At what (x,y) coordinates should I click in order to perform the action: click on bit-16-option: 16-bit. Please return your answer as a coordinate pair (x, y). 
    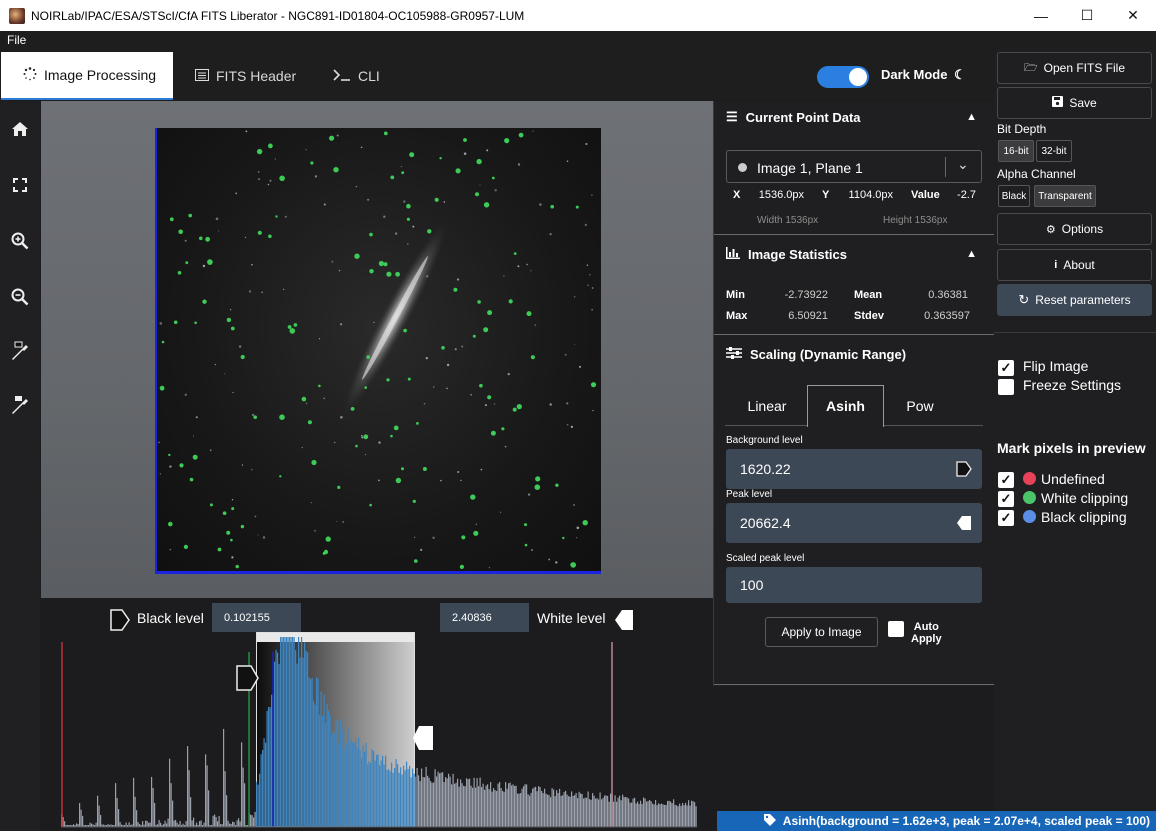
    Looking at the image, I should click on (1016, 151).